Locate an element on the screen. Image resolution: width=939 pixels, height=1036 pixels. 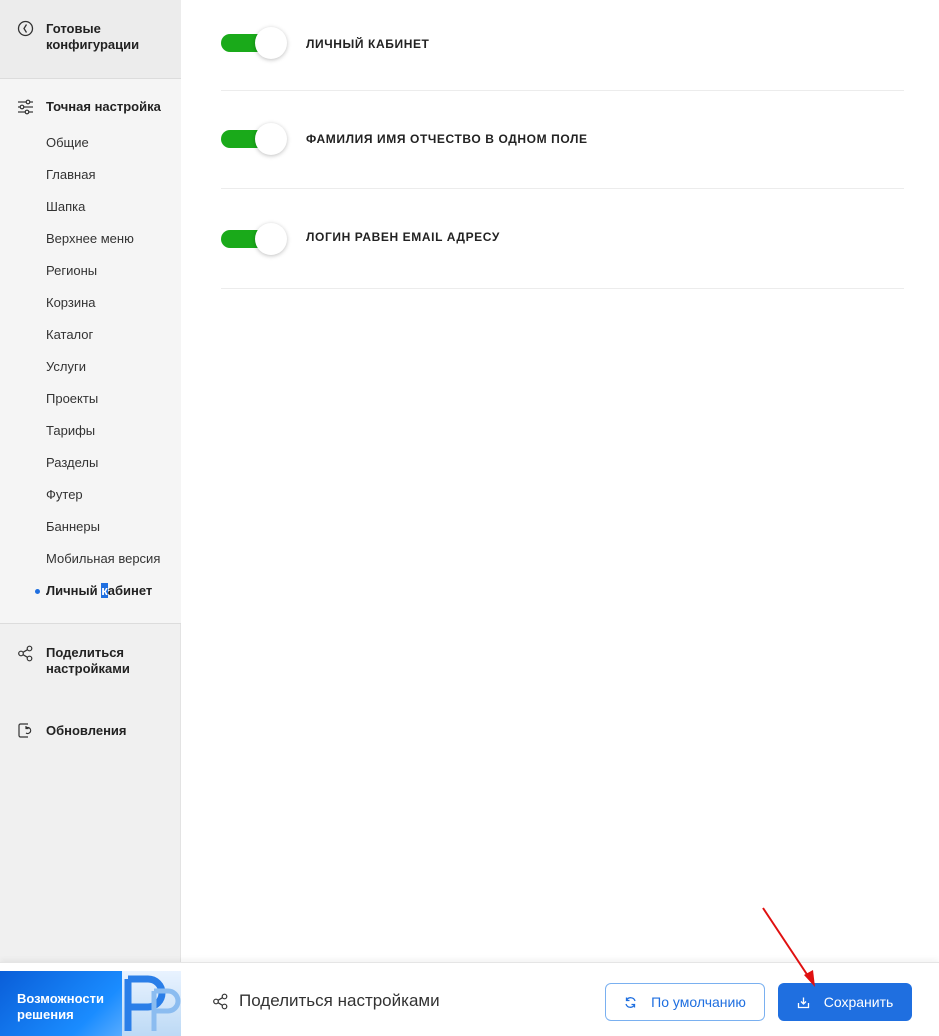
updates-icon is located at coordinates (25, 730).